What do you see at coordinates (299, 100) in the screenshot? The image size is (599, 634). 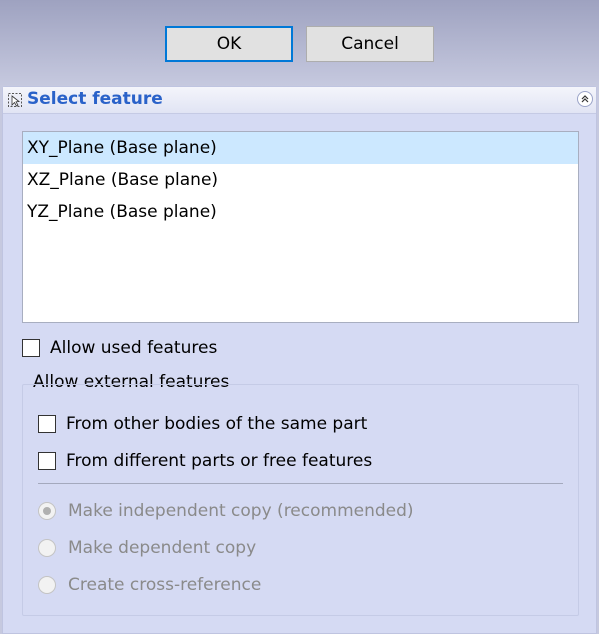 I see `panel-header: Select feature` at bounding box center [299, 100].